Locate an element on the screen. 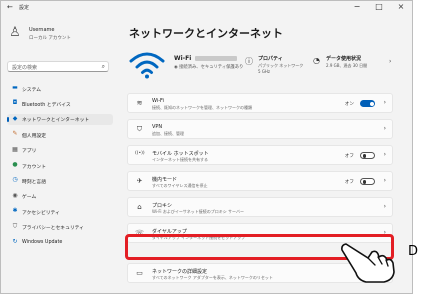 This screenshot has width=424, height=294. time-language-icon: ◷ is located at coordinates (15, 180).